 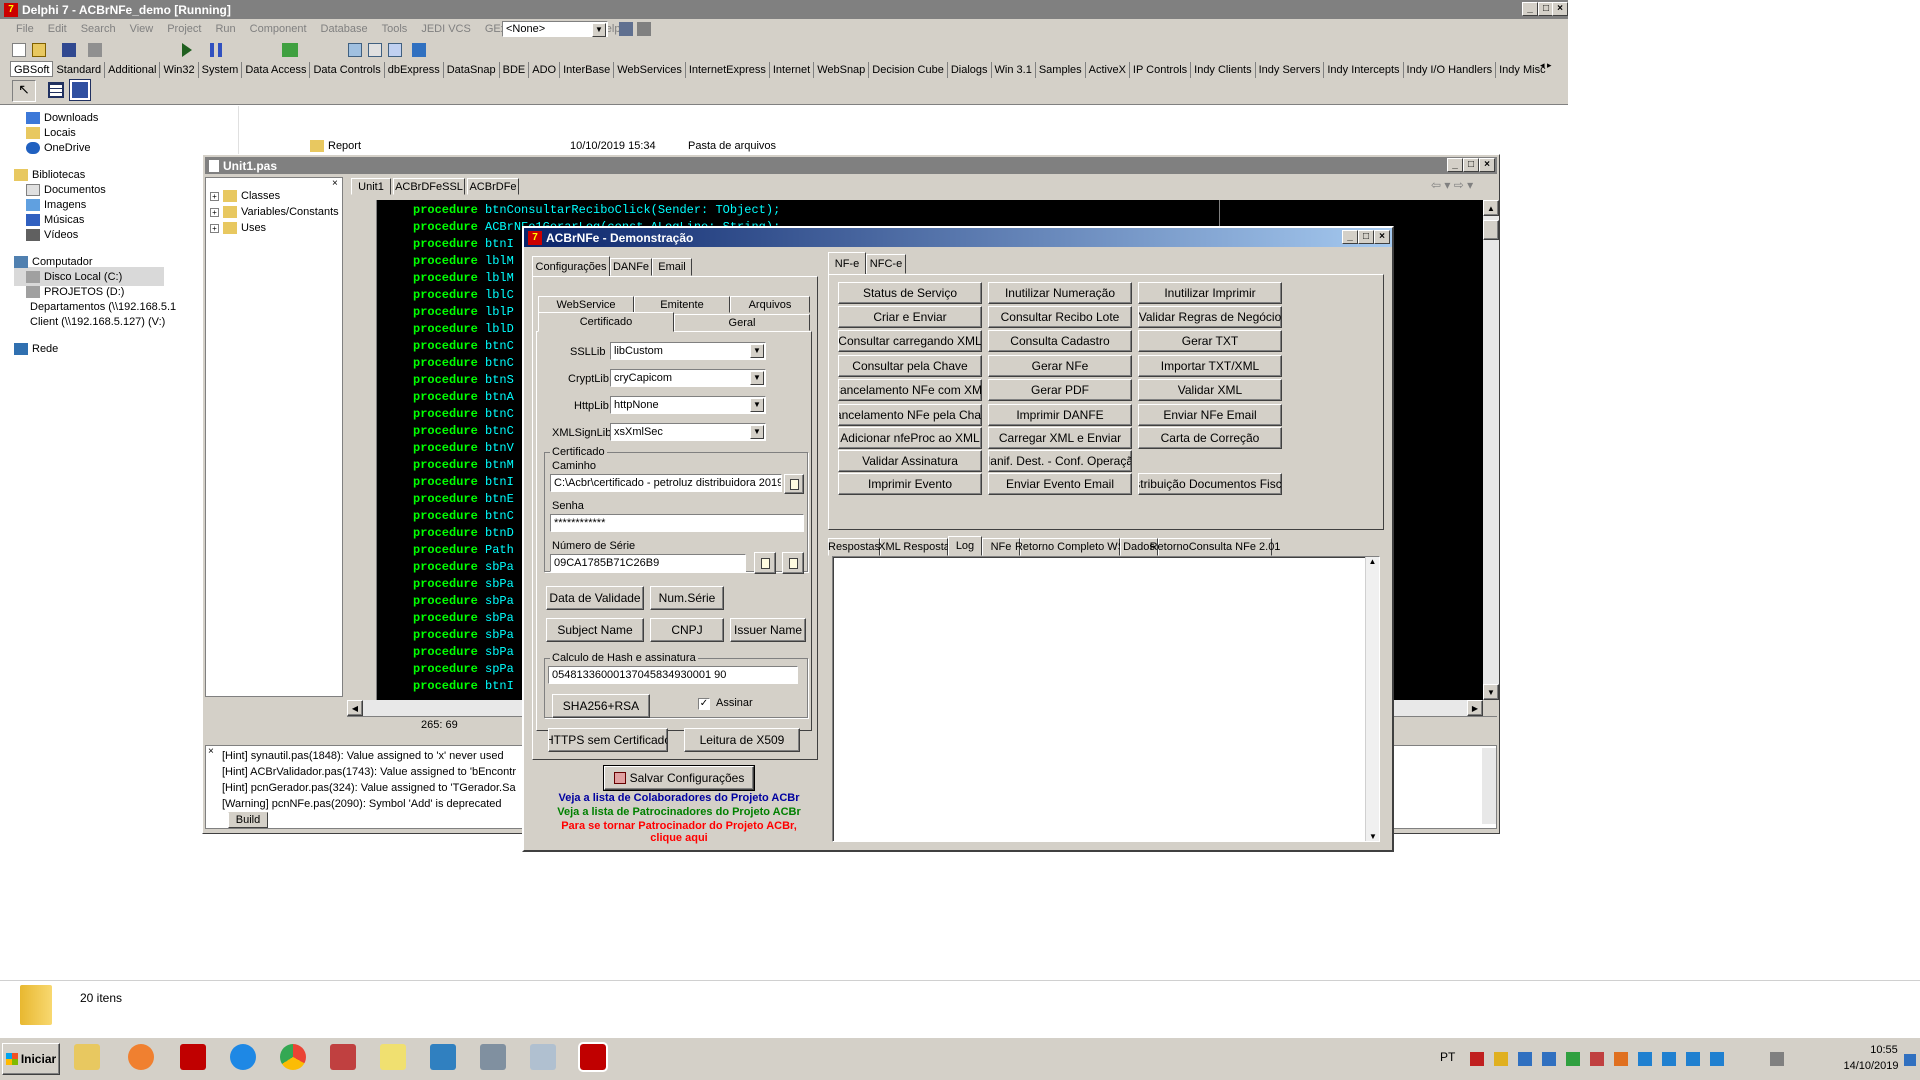 I want to click on result-tab: Log, so click(x=965, y=546).